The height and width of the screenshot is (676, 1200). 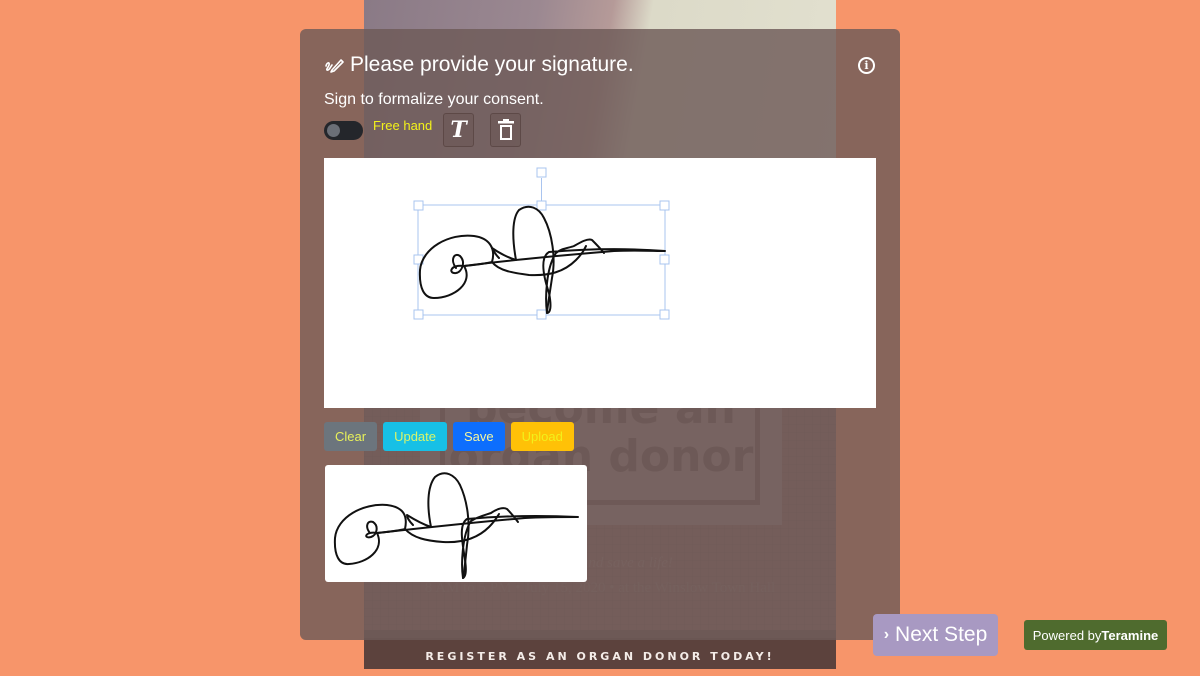 I want to click on powered-by-prefix: Powered by, so click(x=1067, y=635).